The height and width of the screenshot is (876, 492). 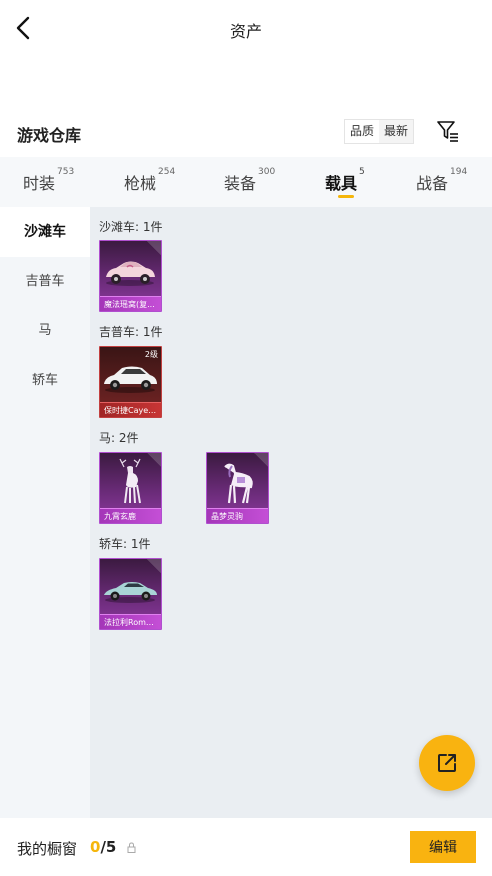 I want to click on tab-label: 枪械, so click(x=140, y=183).